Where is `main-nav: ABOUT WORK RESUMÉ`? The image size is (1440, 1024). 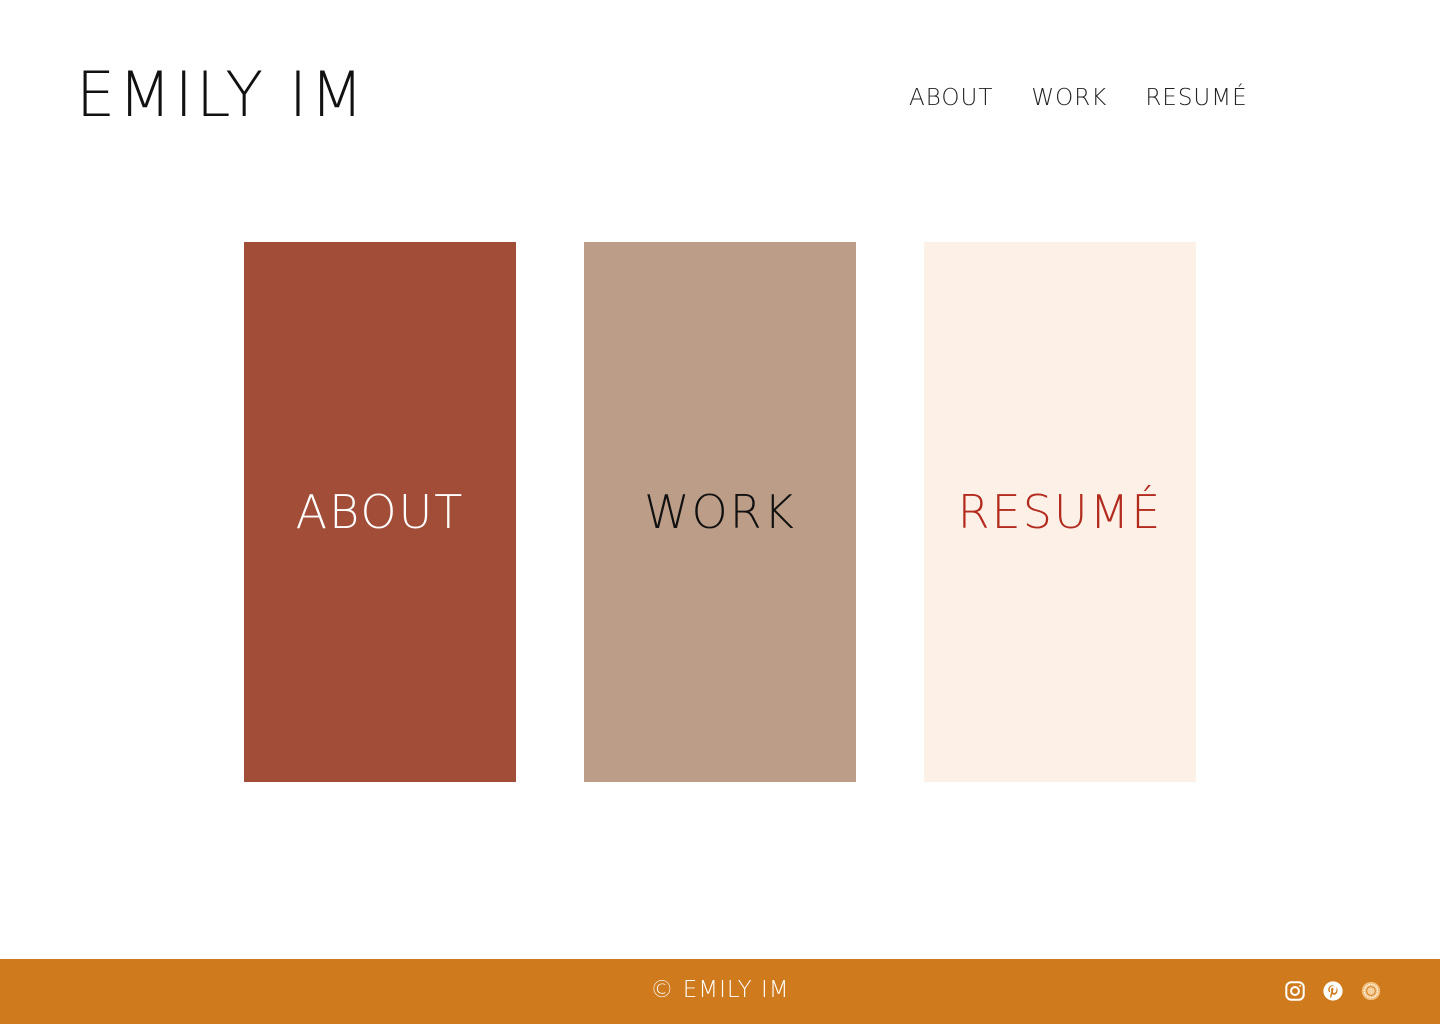
main-nav: ABOUT WORK RESUMÉ is located at coordinates (1078, 98).